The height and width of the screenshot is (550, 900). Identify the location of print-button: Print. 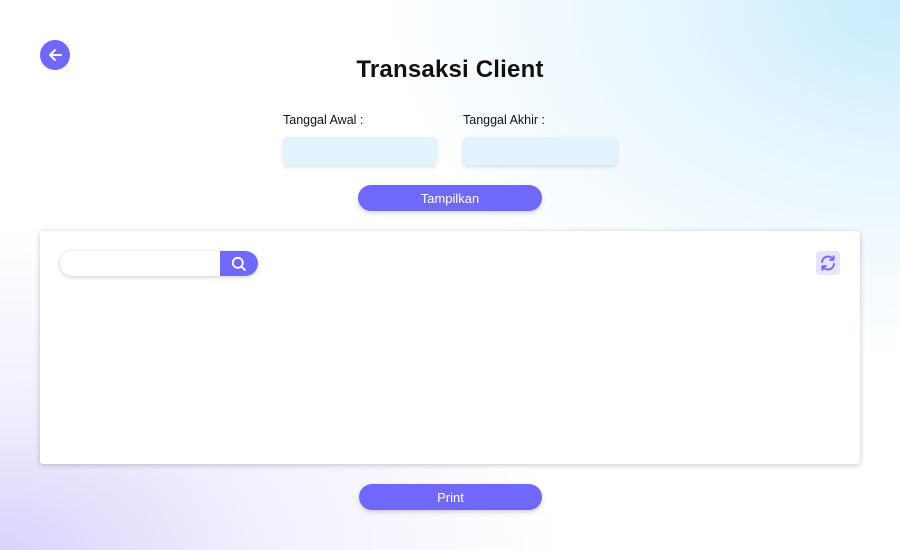
(450, 497).